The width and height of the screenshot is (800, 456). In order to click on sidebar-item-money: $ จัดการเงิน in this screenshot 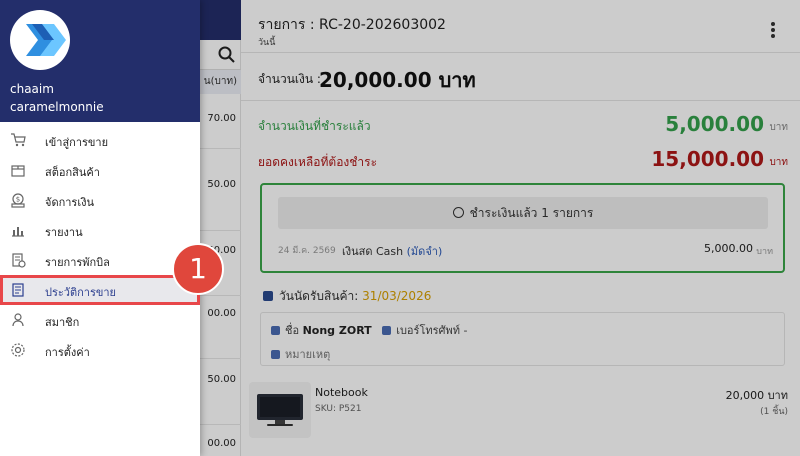, I will do `click(100, 200)`.